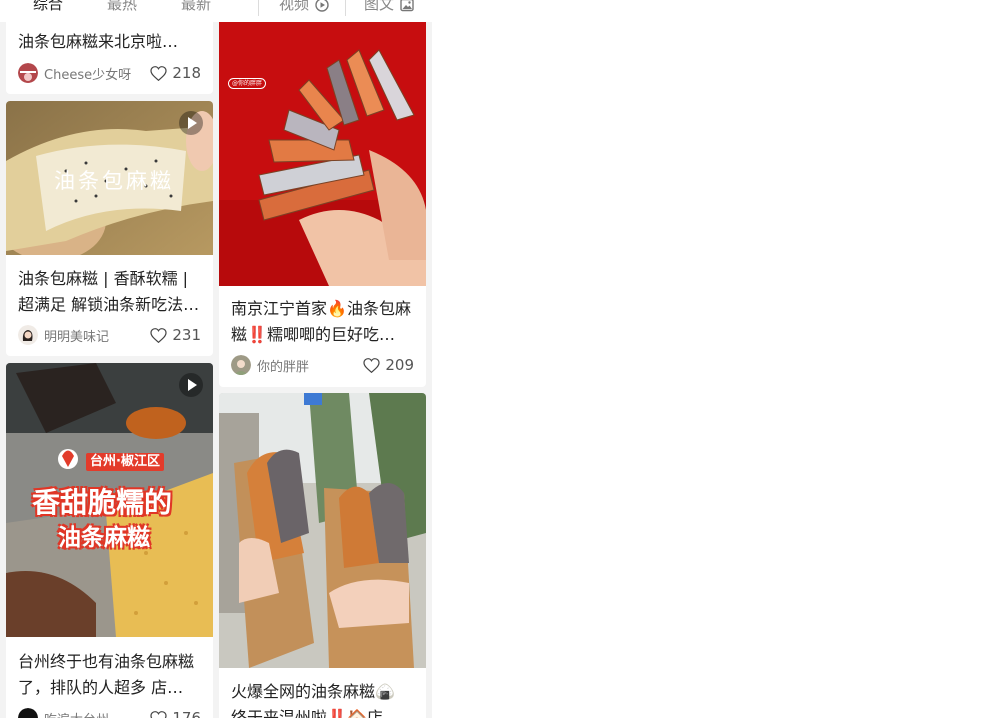 This screenshot has height=718, width=1000. What do you see at coordinates (322, 530) in the screenshot?
I see `note-cover-image` at bounding box center [322, 530].